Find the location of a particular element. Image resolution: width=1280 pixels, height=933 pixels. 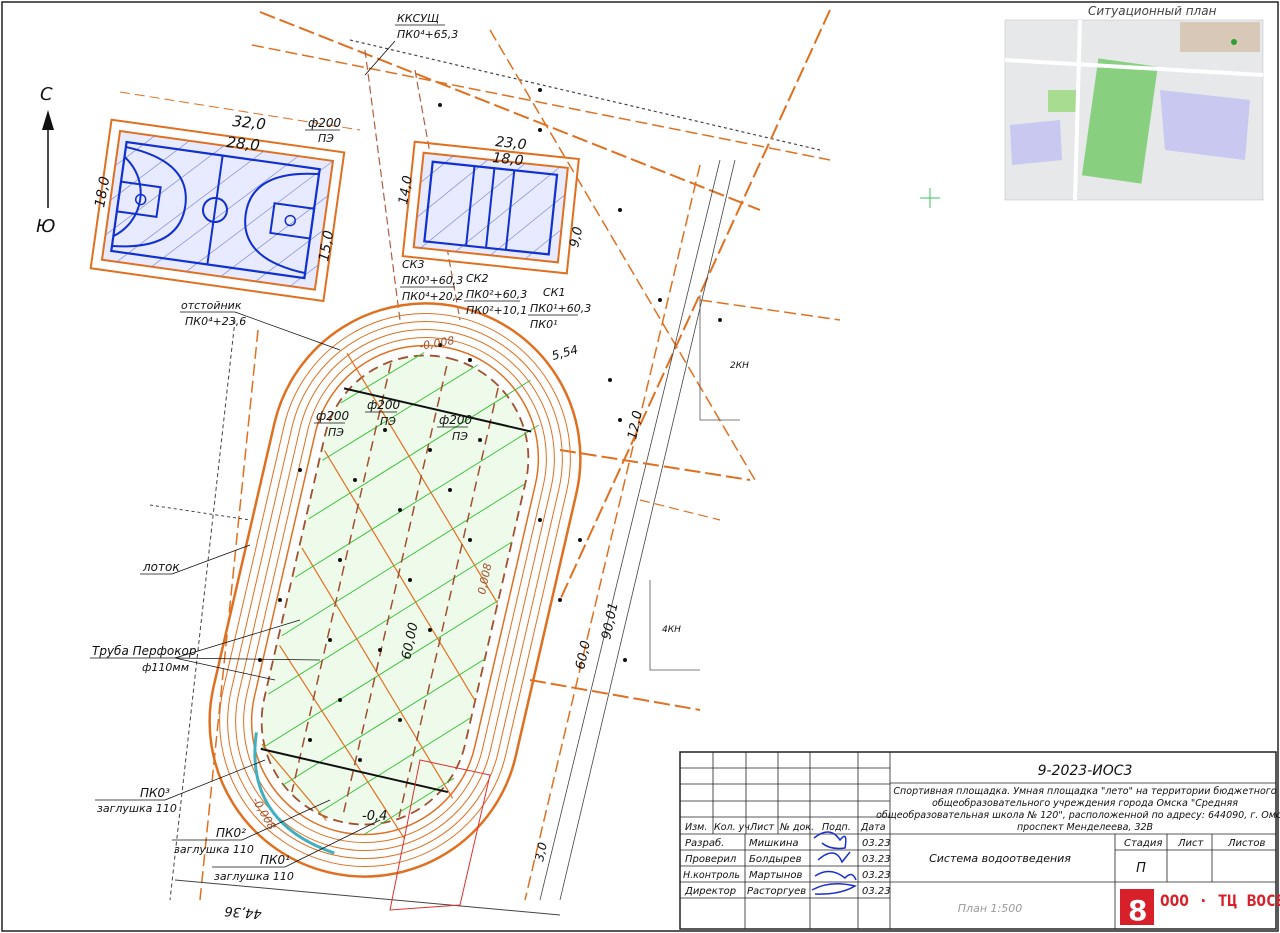

tb-stage: П is located at coordinates (1141, 868).